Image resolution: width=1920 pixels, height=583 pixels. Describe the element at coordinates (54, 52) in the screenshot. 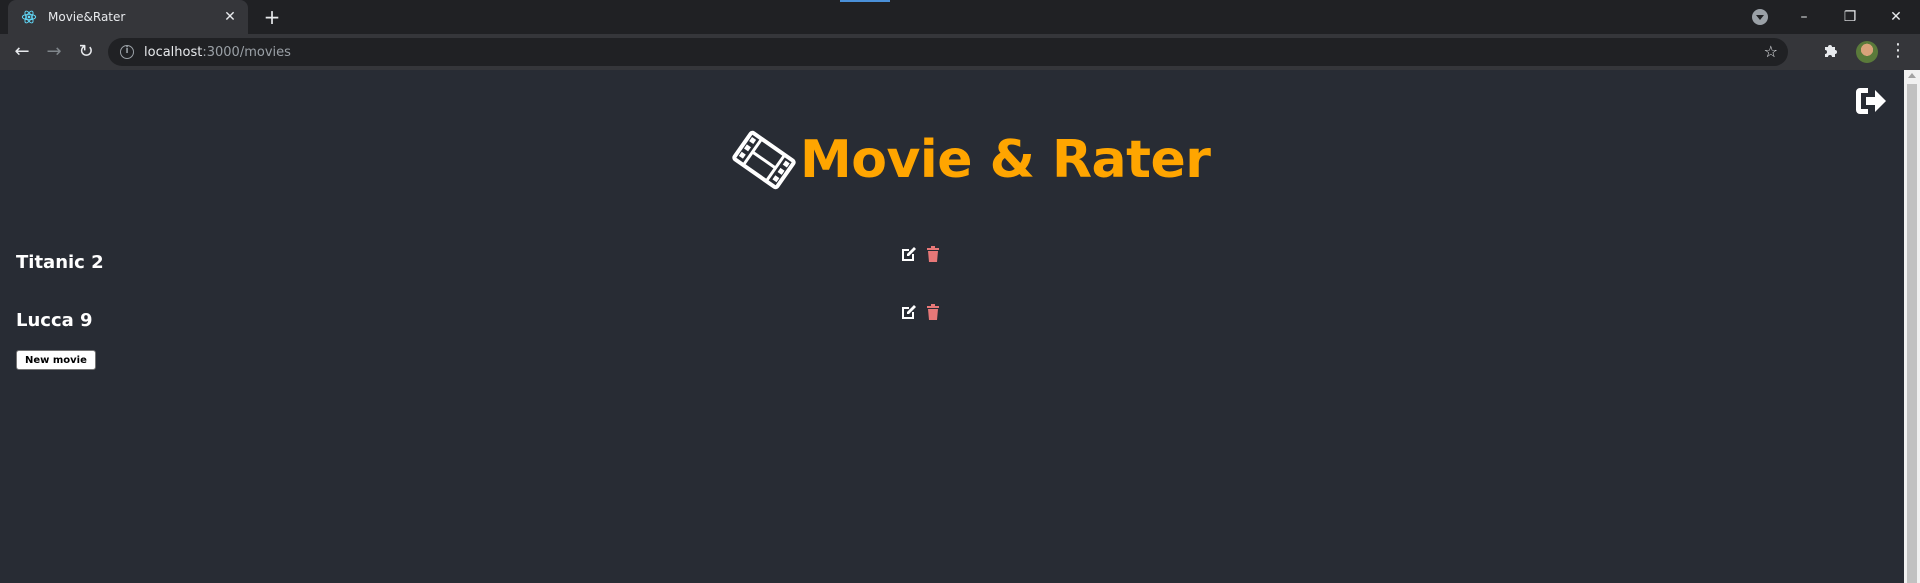

I see `forward-arrow-icon: →` at that location.